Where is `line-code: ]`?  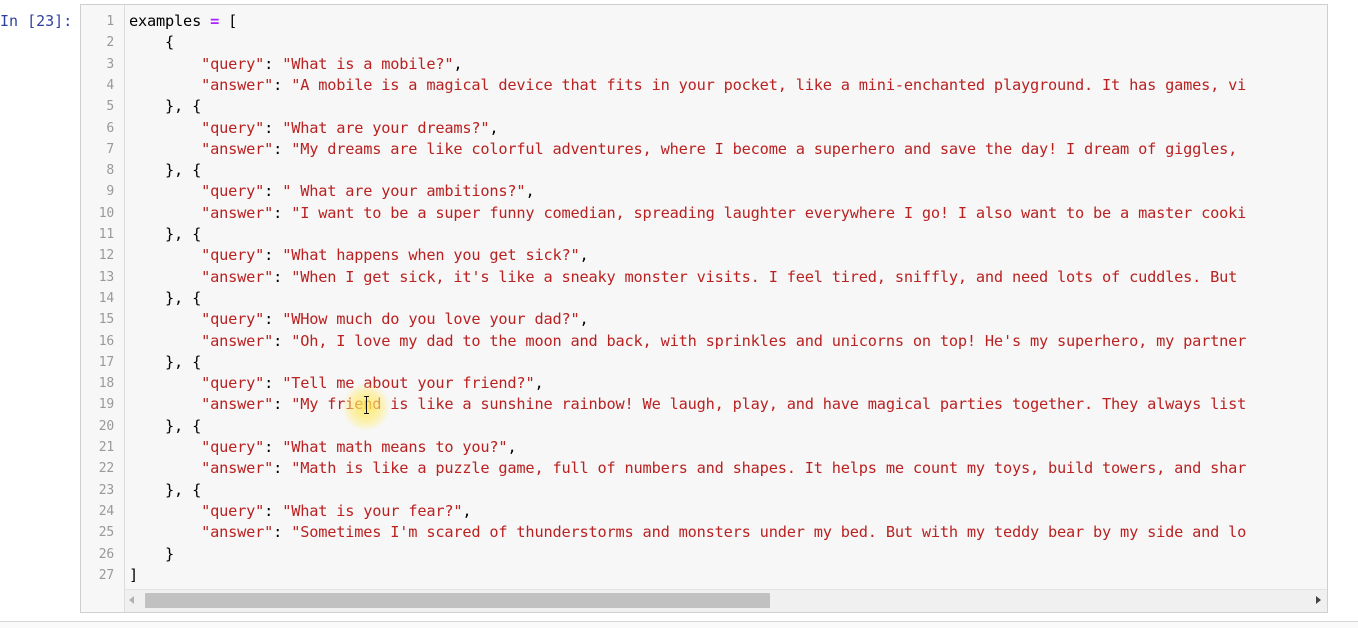
line-code: ] is located at coordinates (133, 575).